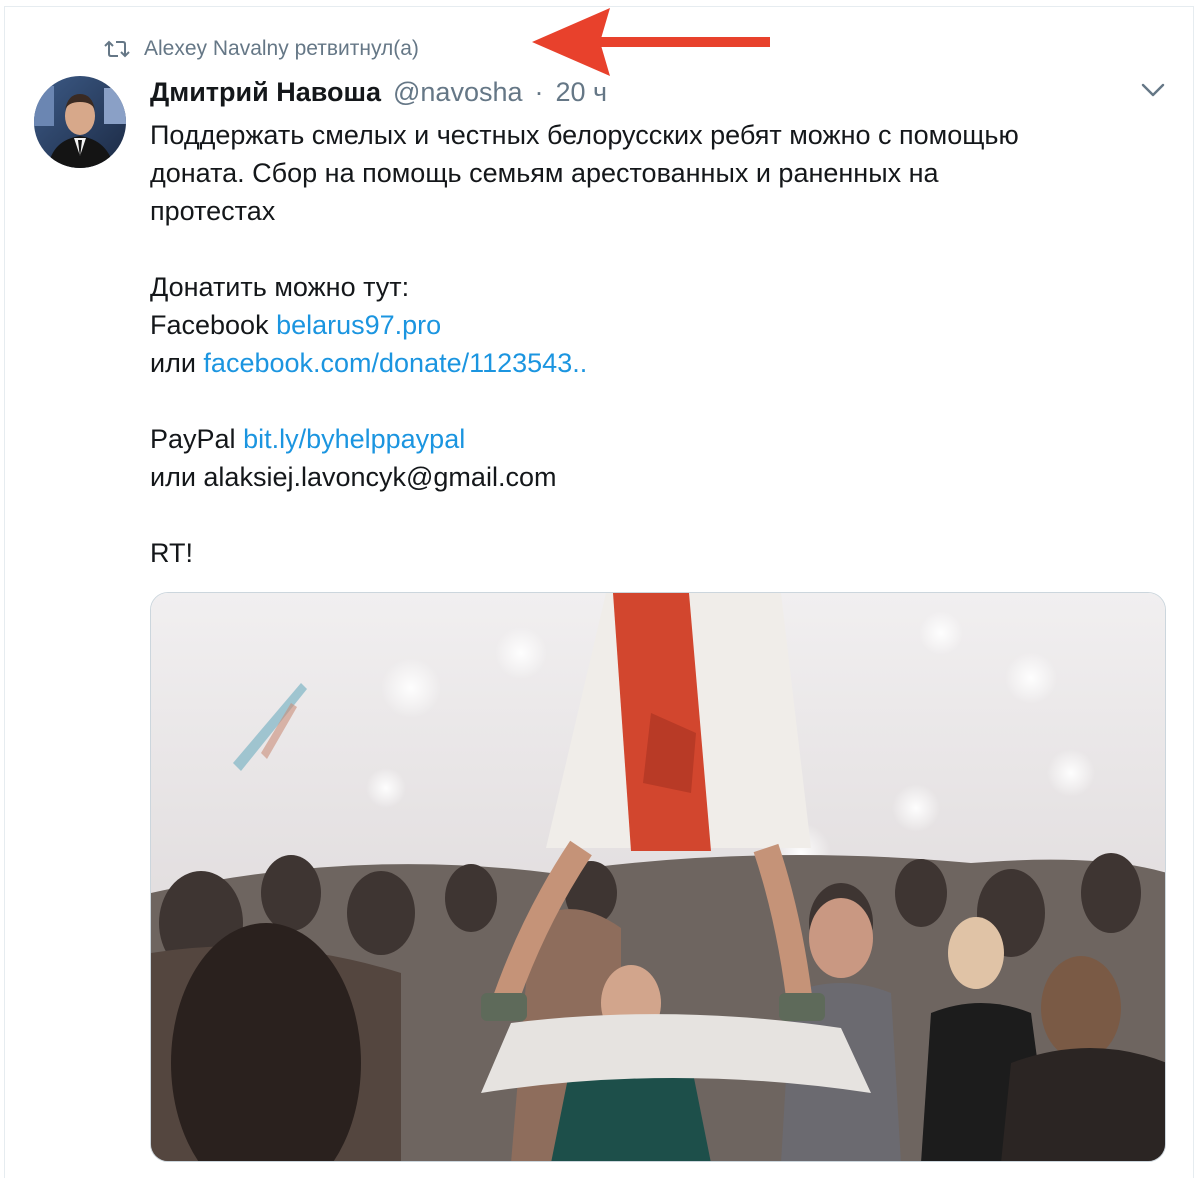 The width and height of the screenshot is (1200, 1178). Describe the element at coordinates (458, 92) in the screenshot. I see `author-handle: @navosha` at that location.